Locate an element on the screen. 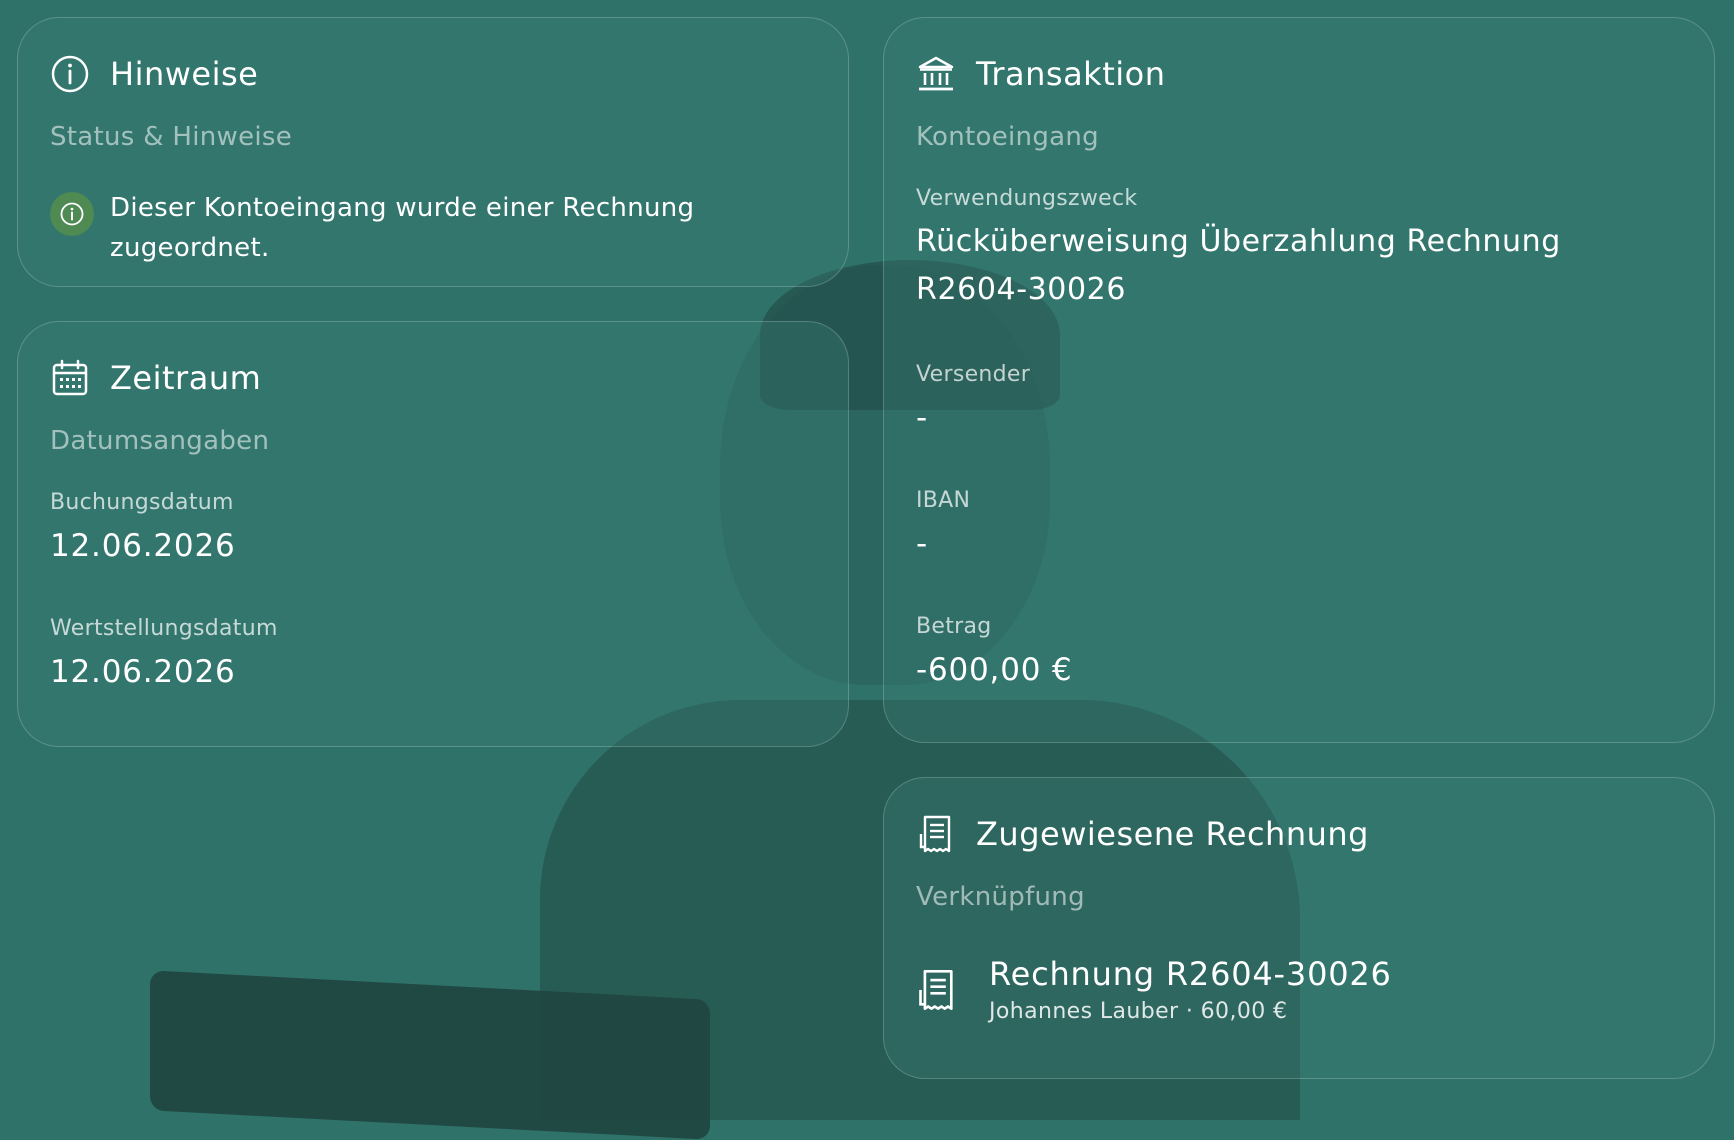 Image resolution: width=1734 pixels, height=1140 pixels. amount-value: -600,00 € is located at coordinates (994, 670).